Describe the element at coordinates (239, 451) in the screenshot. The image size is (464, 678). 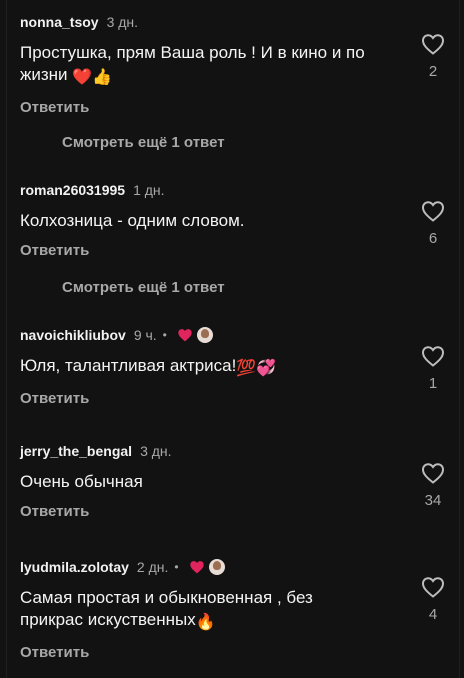
I see `comment-meta: jerry_the_bengal 3 дн.` at that location.